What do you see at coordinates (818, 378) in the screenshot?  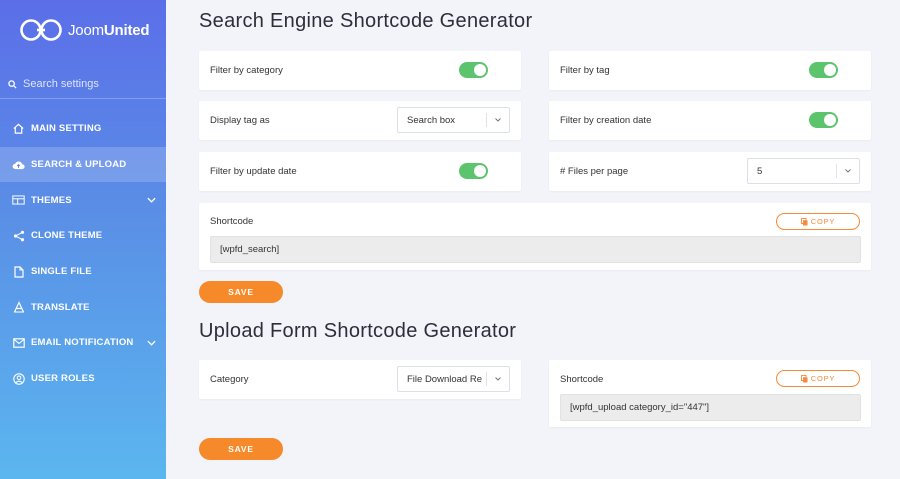 I see `upload-copy-button: COPY` at bounding box center [818, 378].